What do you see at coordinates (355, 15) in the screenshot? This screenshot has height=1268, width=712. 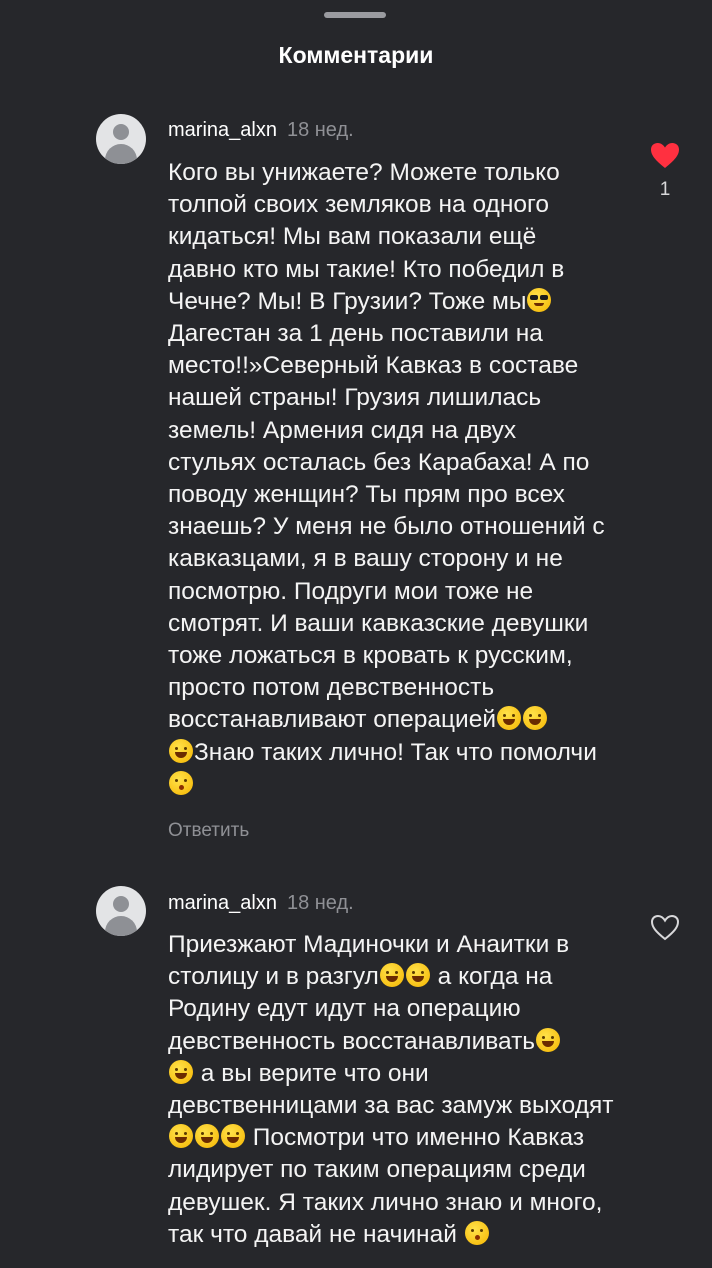 I see `drag-handle` at bounding box center [355, 15].